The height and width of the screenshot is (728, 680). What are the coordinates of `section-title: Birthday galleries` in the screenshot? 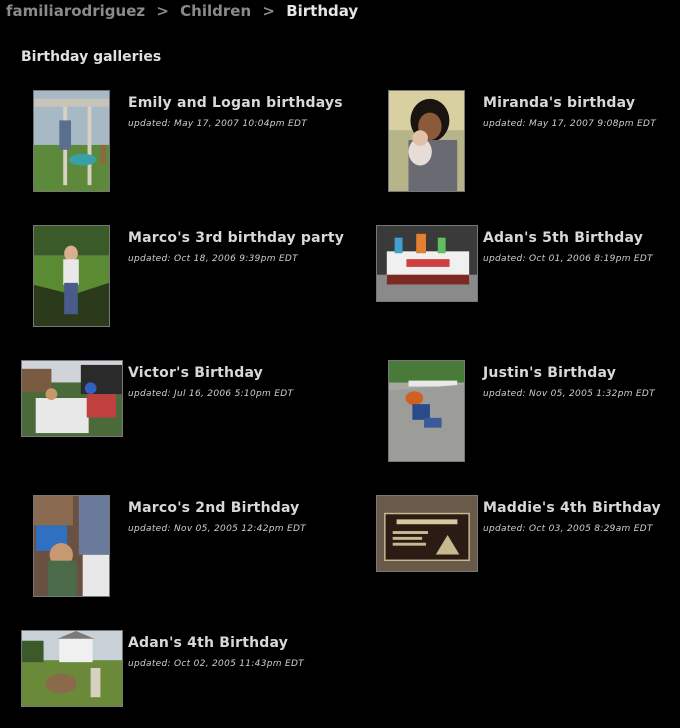 It's located at (91, 57).